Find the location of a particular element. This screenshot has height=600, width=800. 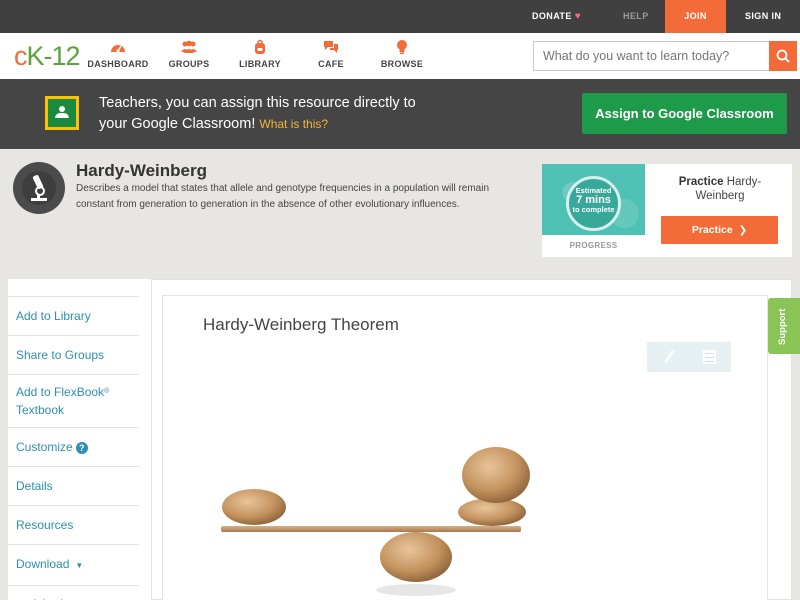

nav-library: LIBRARY is located at coordinates (260, 59).